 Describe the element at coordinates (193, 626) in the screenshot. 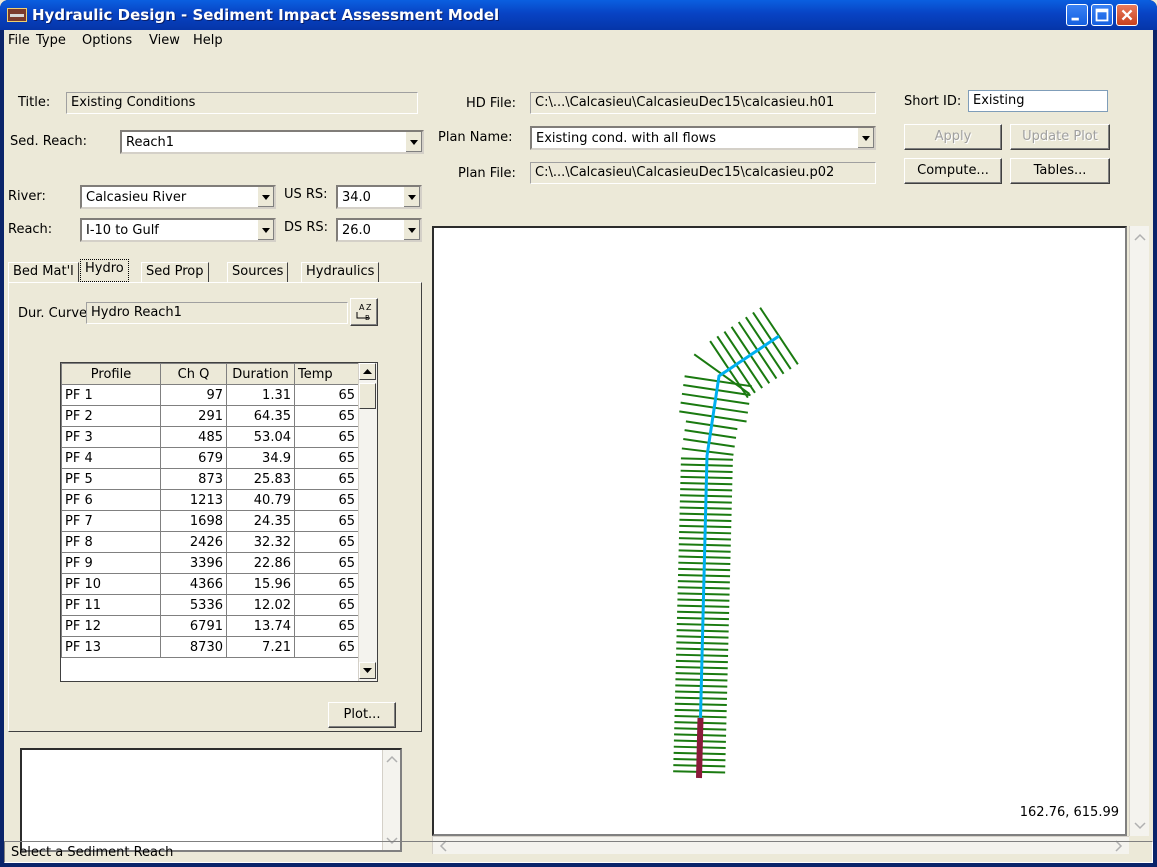

I see `ch-q-cell: 6791` at that location.